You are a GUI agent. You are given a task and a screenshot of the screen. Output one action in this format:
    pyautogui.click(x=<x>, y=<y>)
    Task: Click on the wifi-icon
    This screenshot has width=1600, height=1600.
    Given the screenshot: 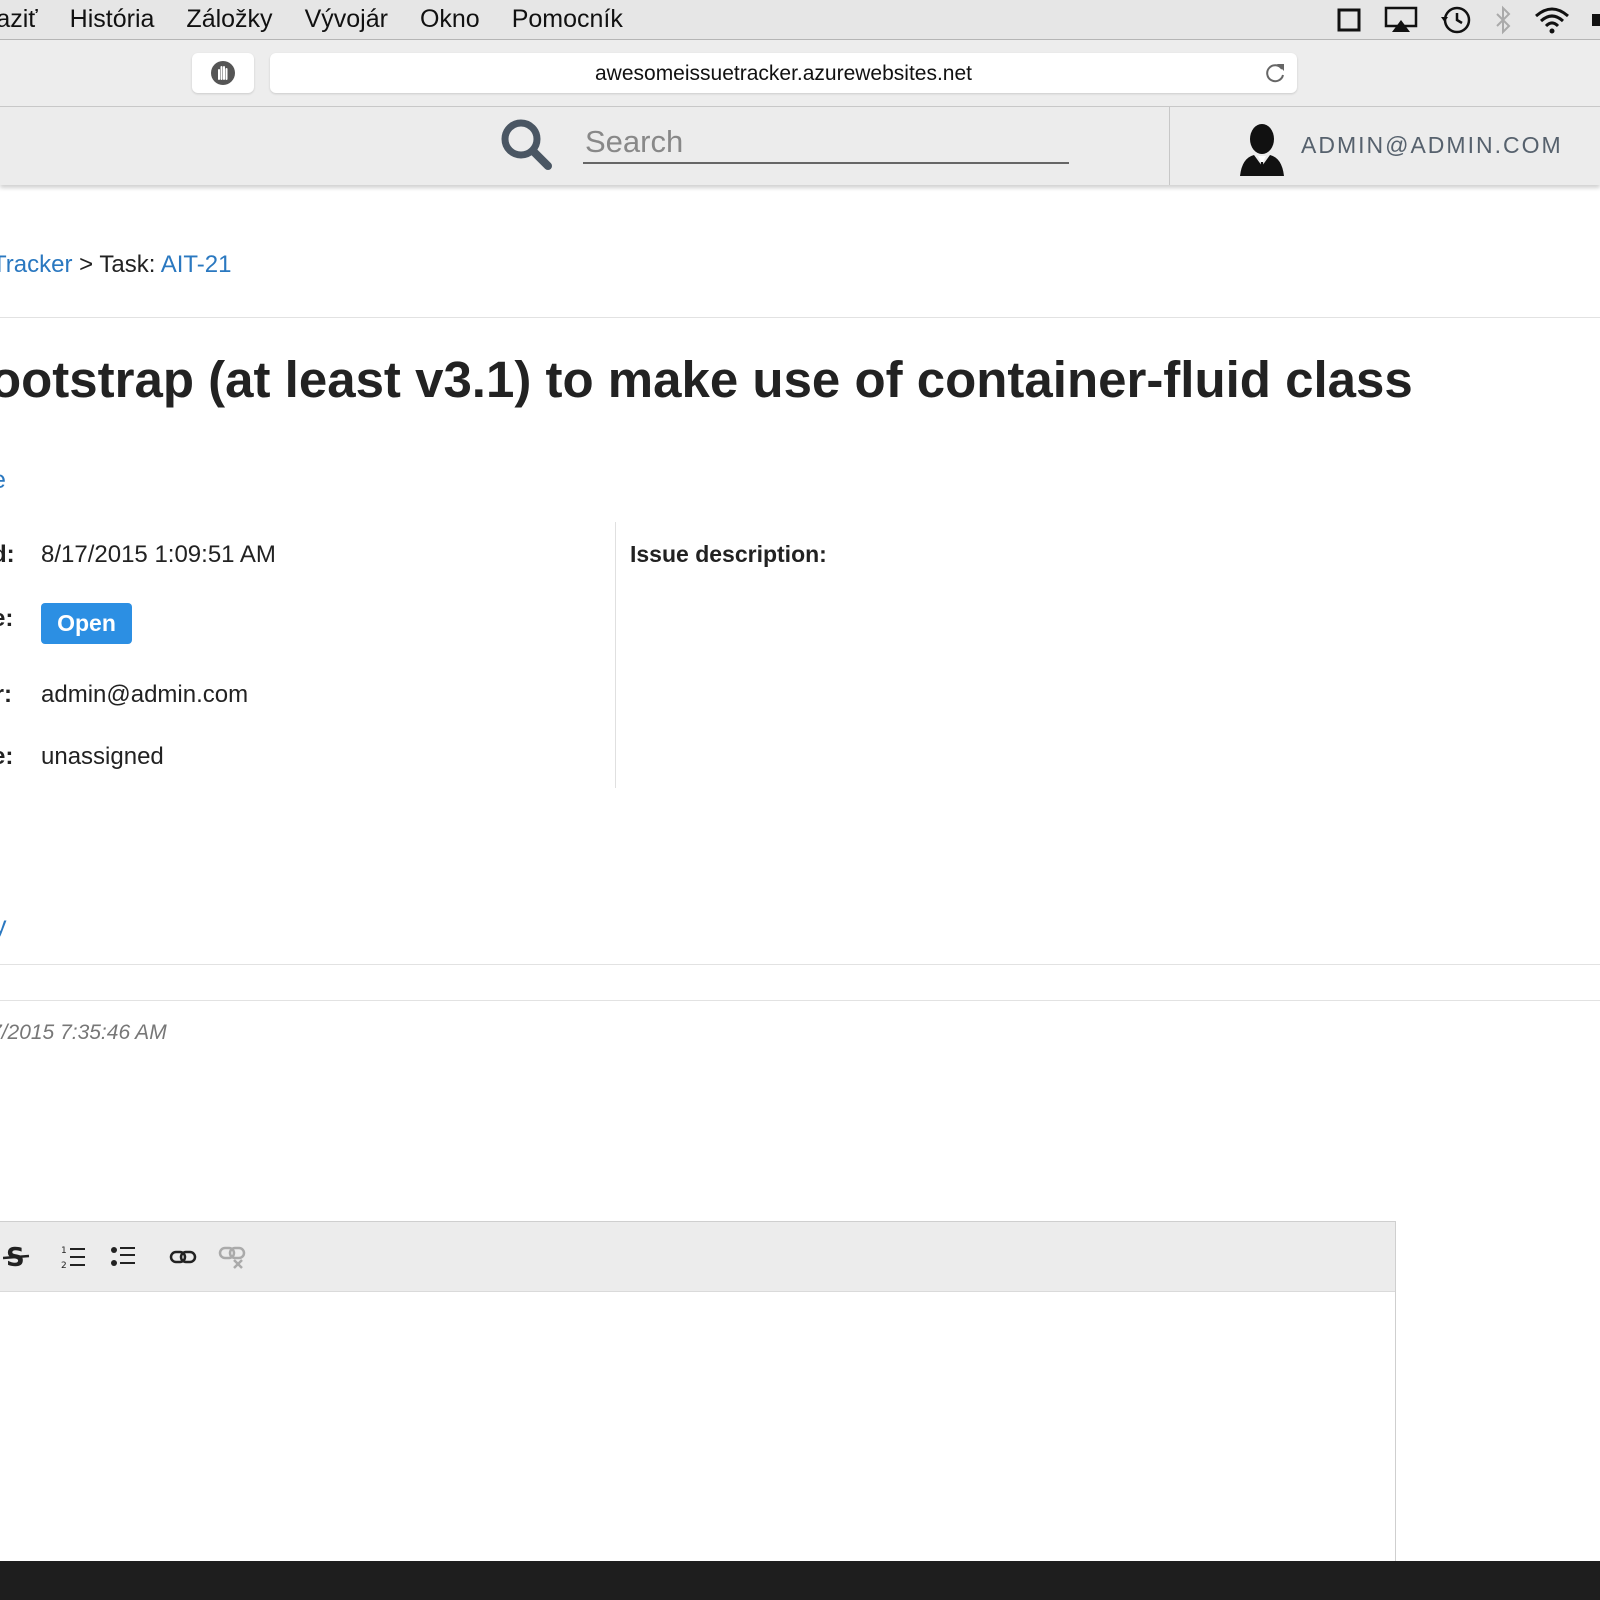 What is the action you would take?
    pyautogui.click(x=1552, y=20)
    